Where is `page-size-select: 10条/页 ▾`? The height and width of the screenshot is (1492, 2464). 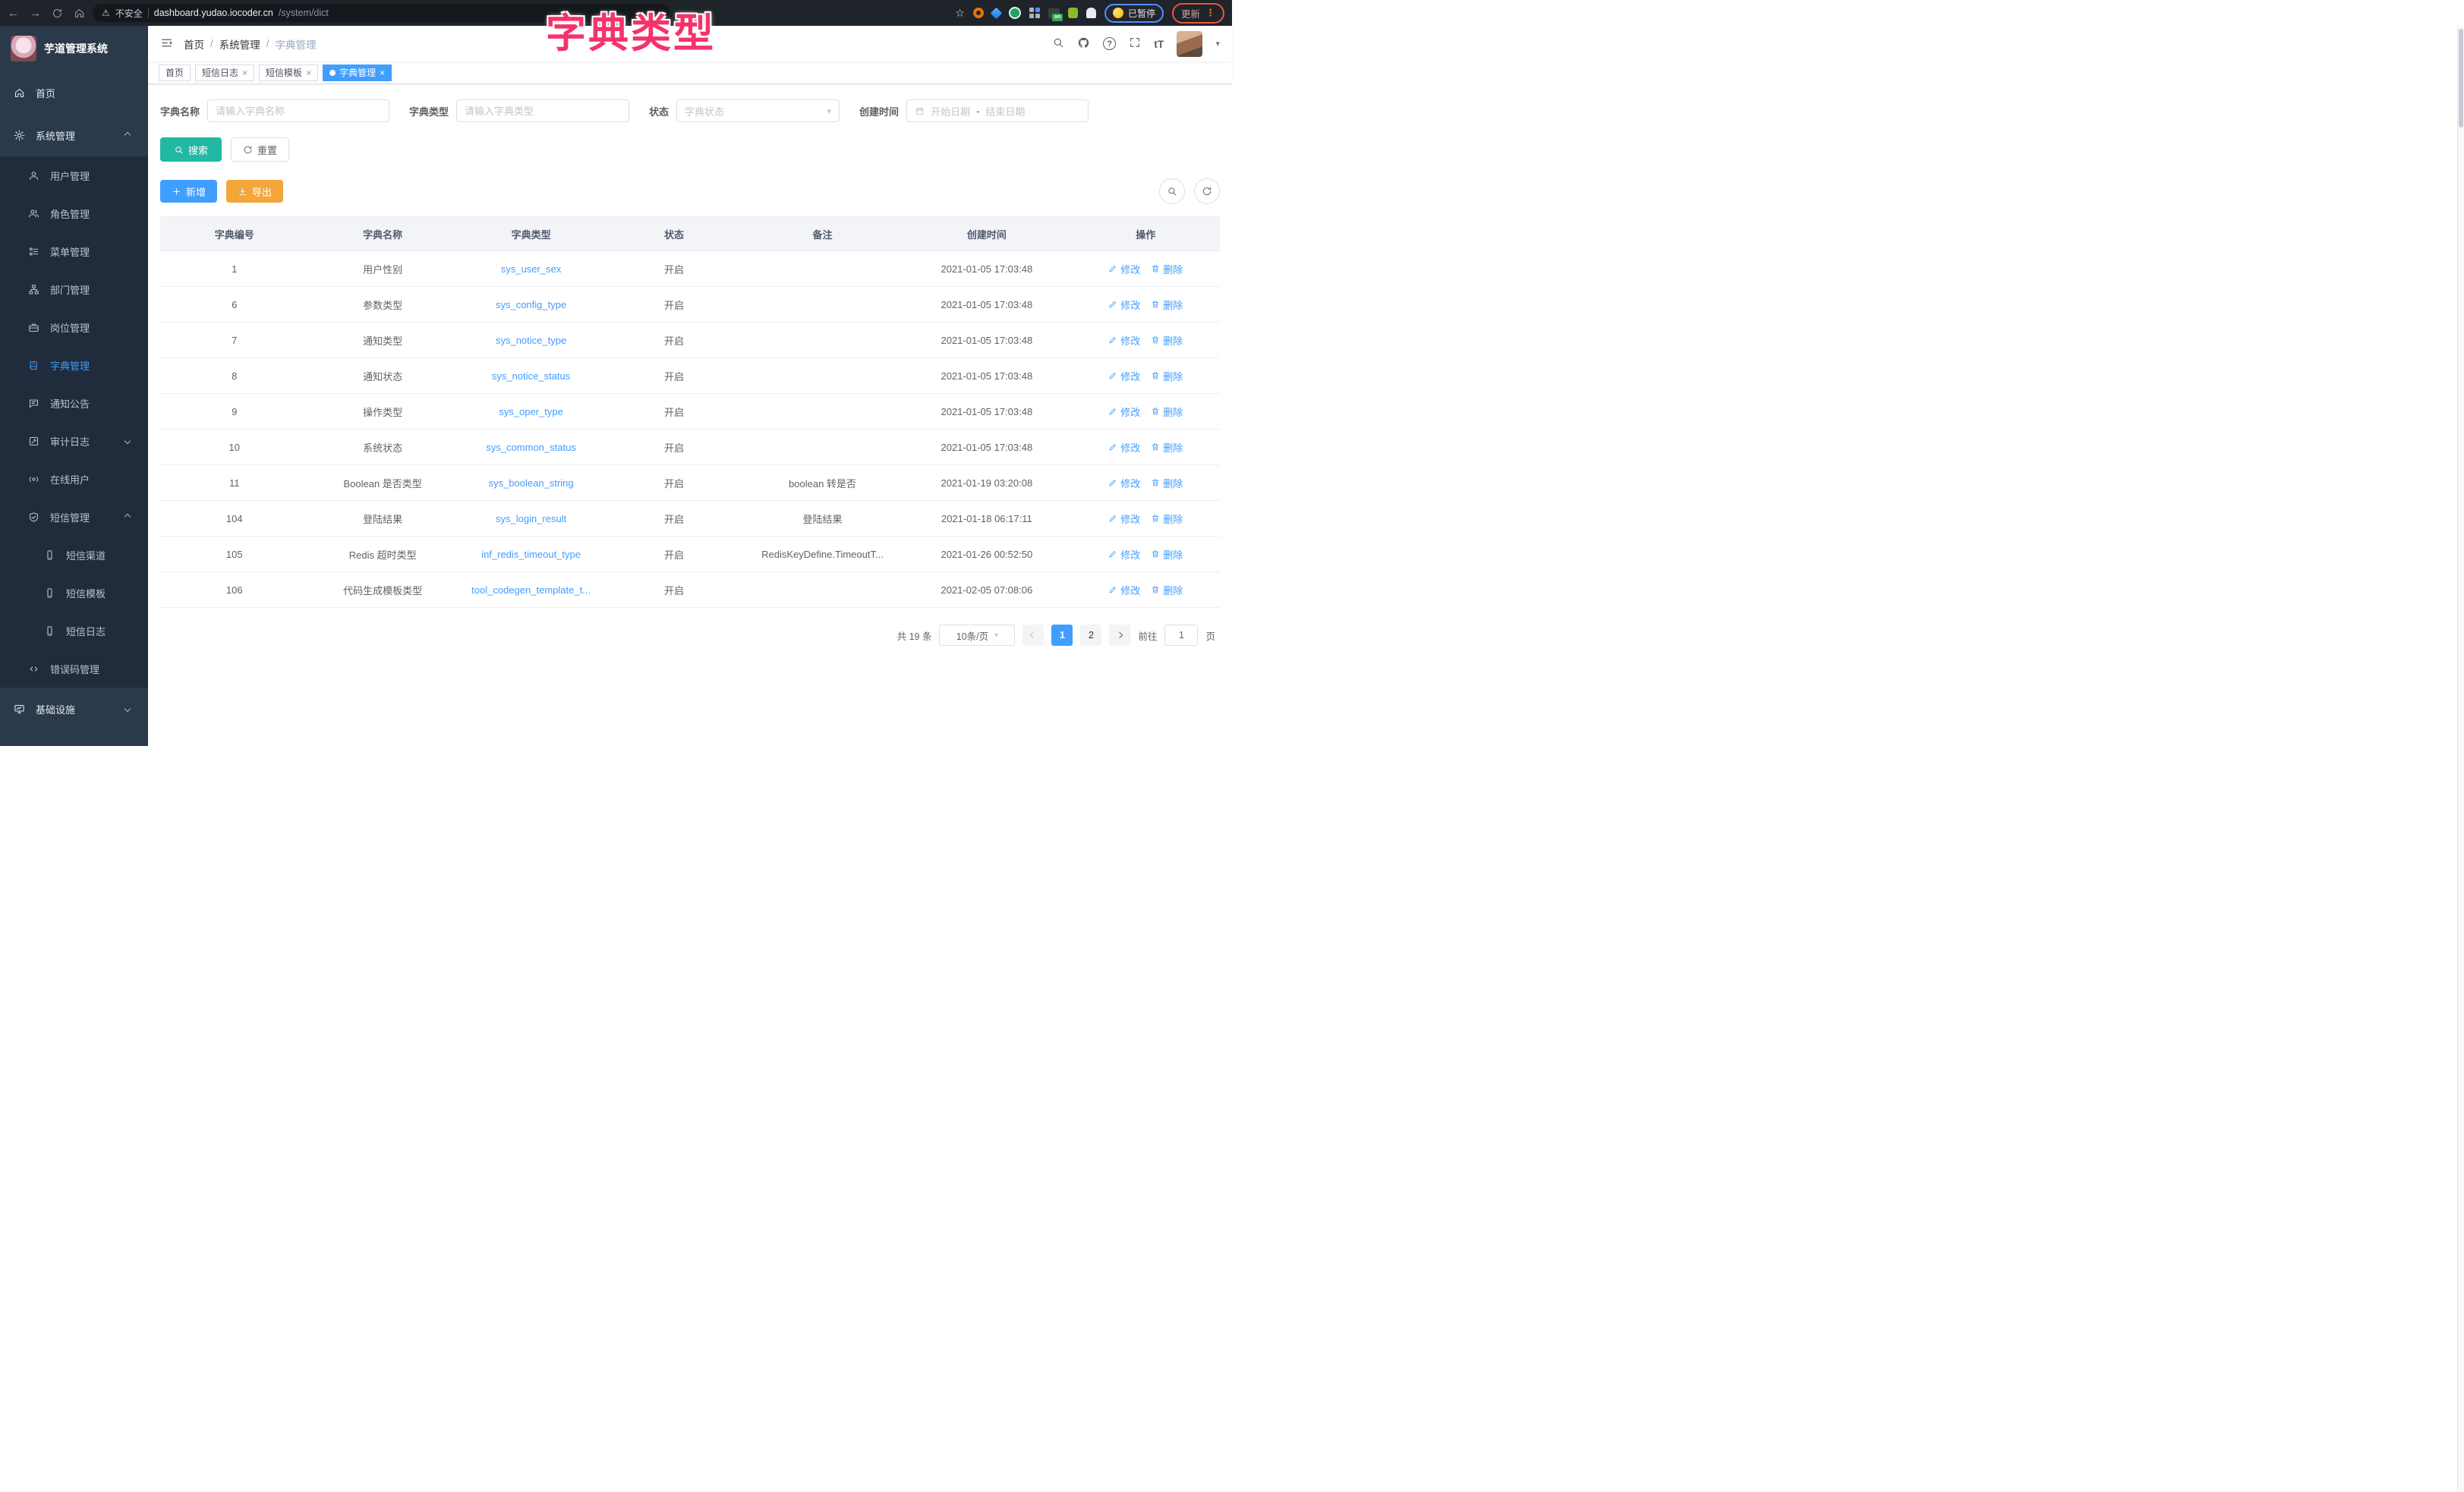
page-size-select: 10条/页 ▾ is located at coordinates (977, 635).